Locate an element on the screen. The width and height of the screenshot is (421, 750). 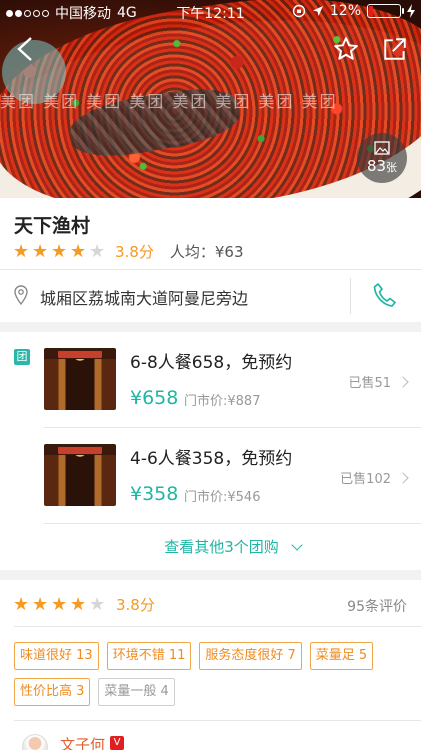
share-icon is located at coordinates (395, 49).